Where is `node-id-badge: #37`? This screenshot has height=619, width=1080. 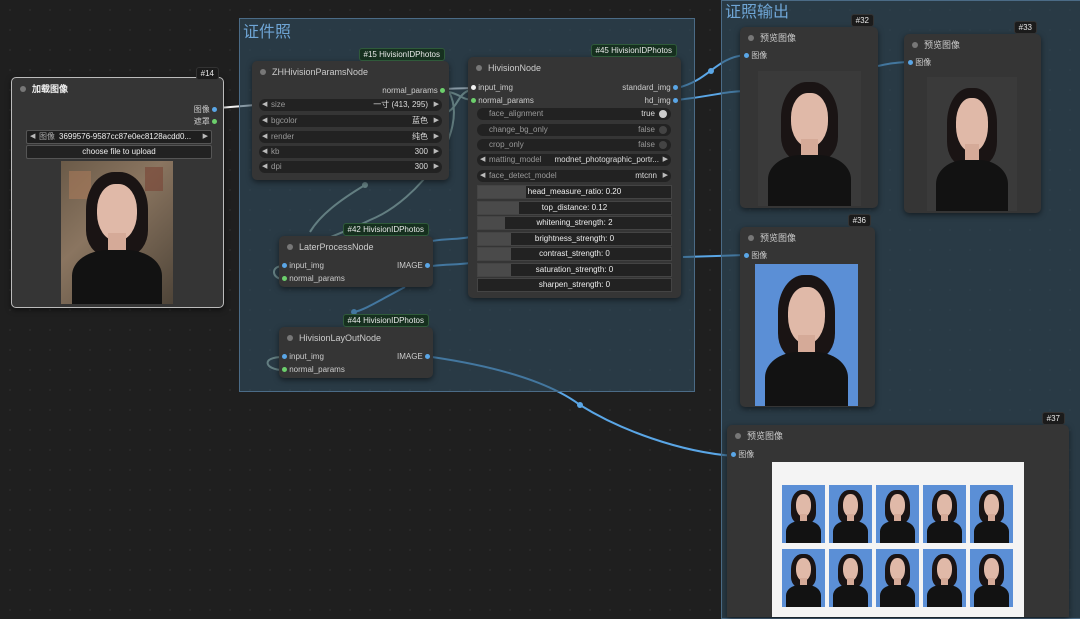
node-id-badge: #37 is located at coordinates (1053, 418).